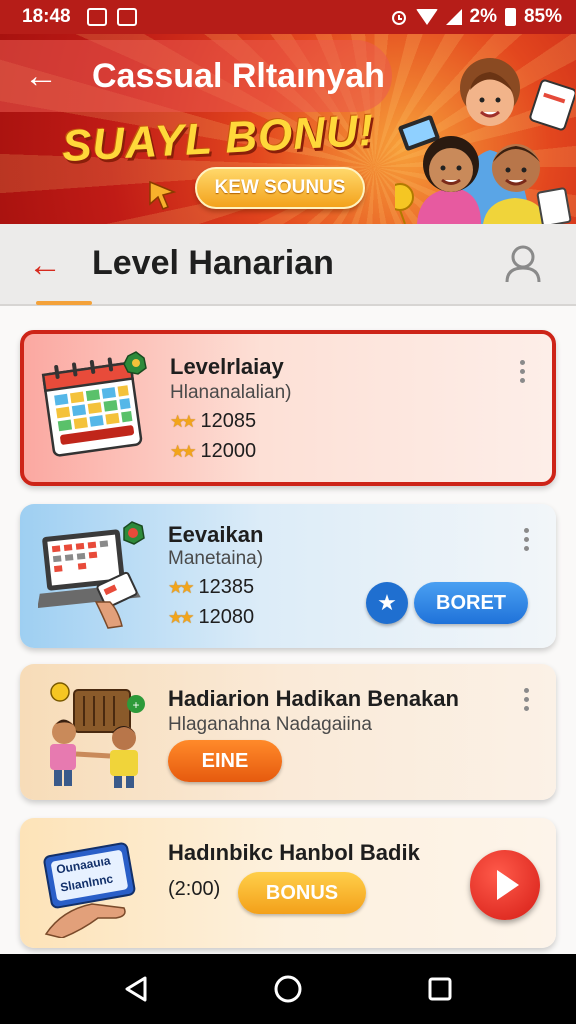 The width and height of the screenshot is (576, 1024). Describe the element at coordinates (91, 575) in the screenshot. I see `laptop-icon` at that location.